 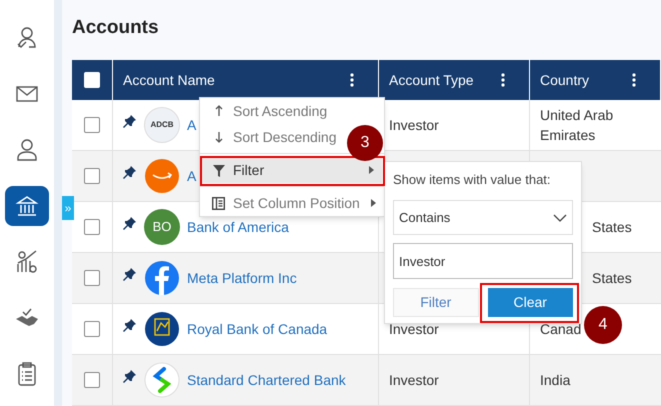 I want to click on account-link: Royal Bank of Canada, so click(x=257, y=329).